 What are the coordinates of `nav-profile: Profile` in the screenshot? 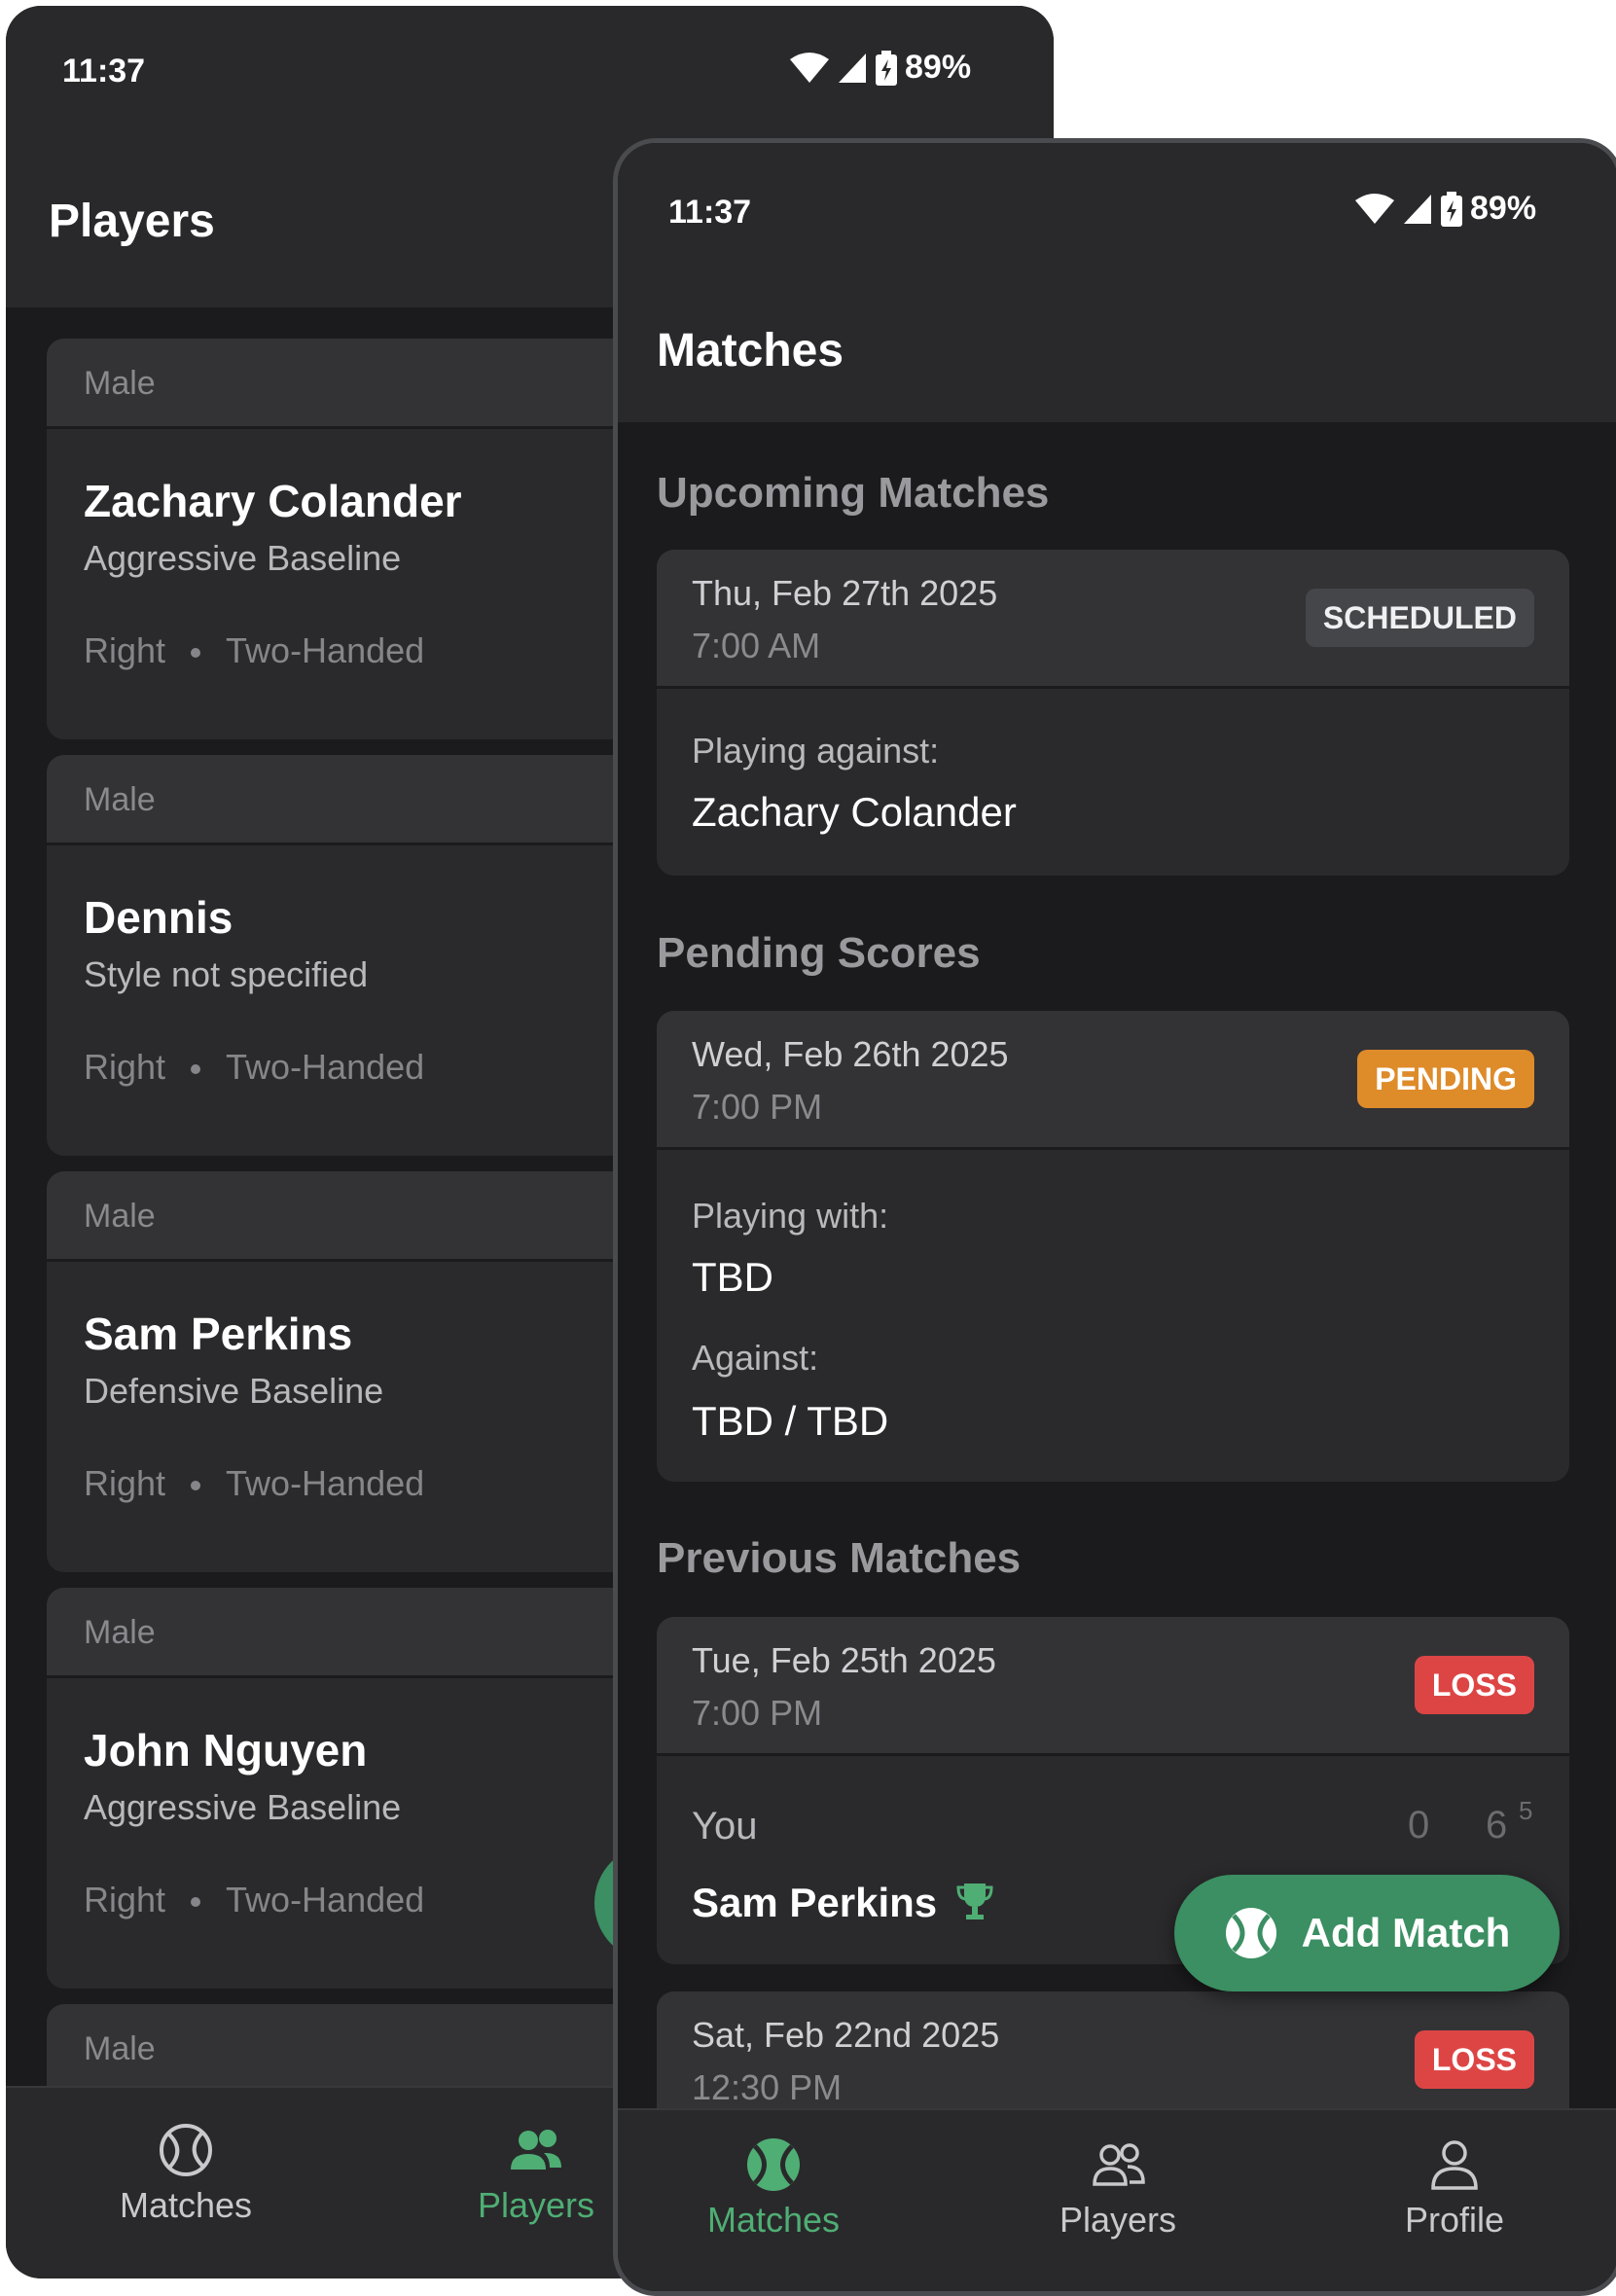 It's located at (1454, 2188).